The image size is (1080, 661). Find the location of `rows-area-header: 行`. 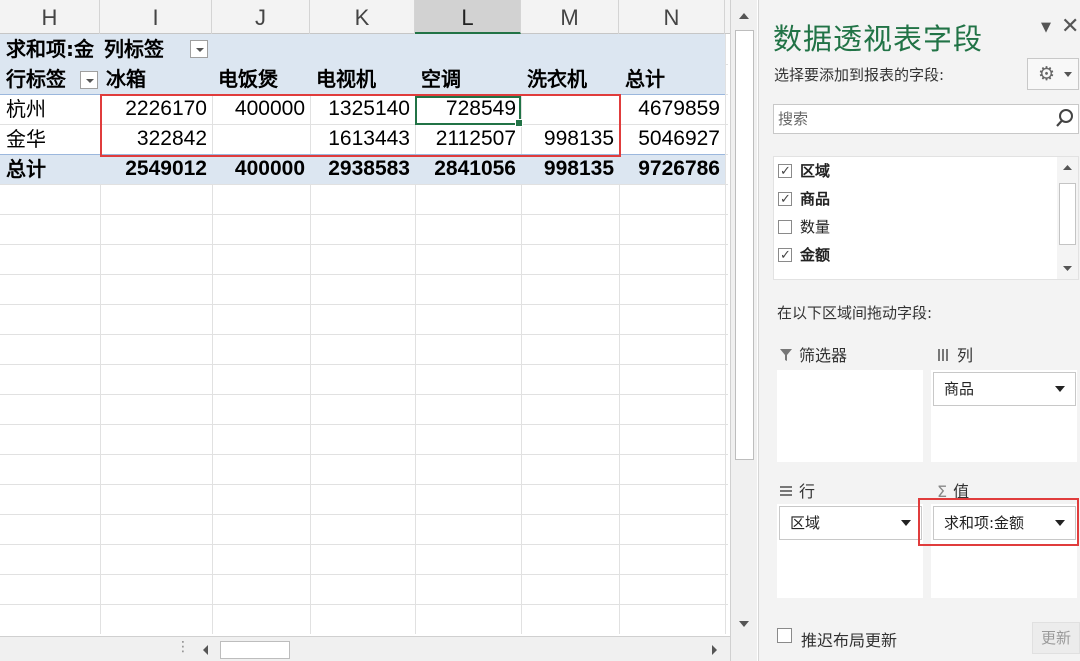

rows-area-header: 行 is located at coordinates (797, 490).